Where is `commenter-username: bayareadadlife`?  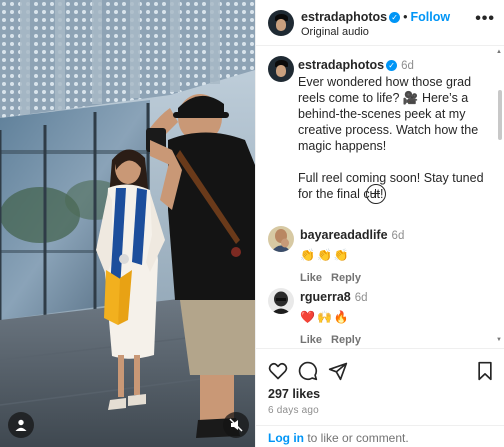
commenter-username: bayareadadlife is located at coordinates (344, 235).